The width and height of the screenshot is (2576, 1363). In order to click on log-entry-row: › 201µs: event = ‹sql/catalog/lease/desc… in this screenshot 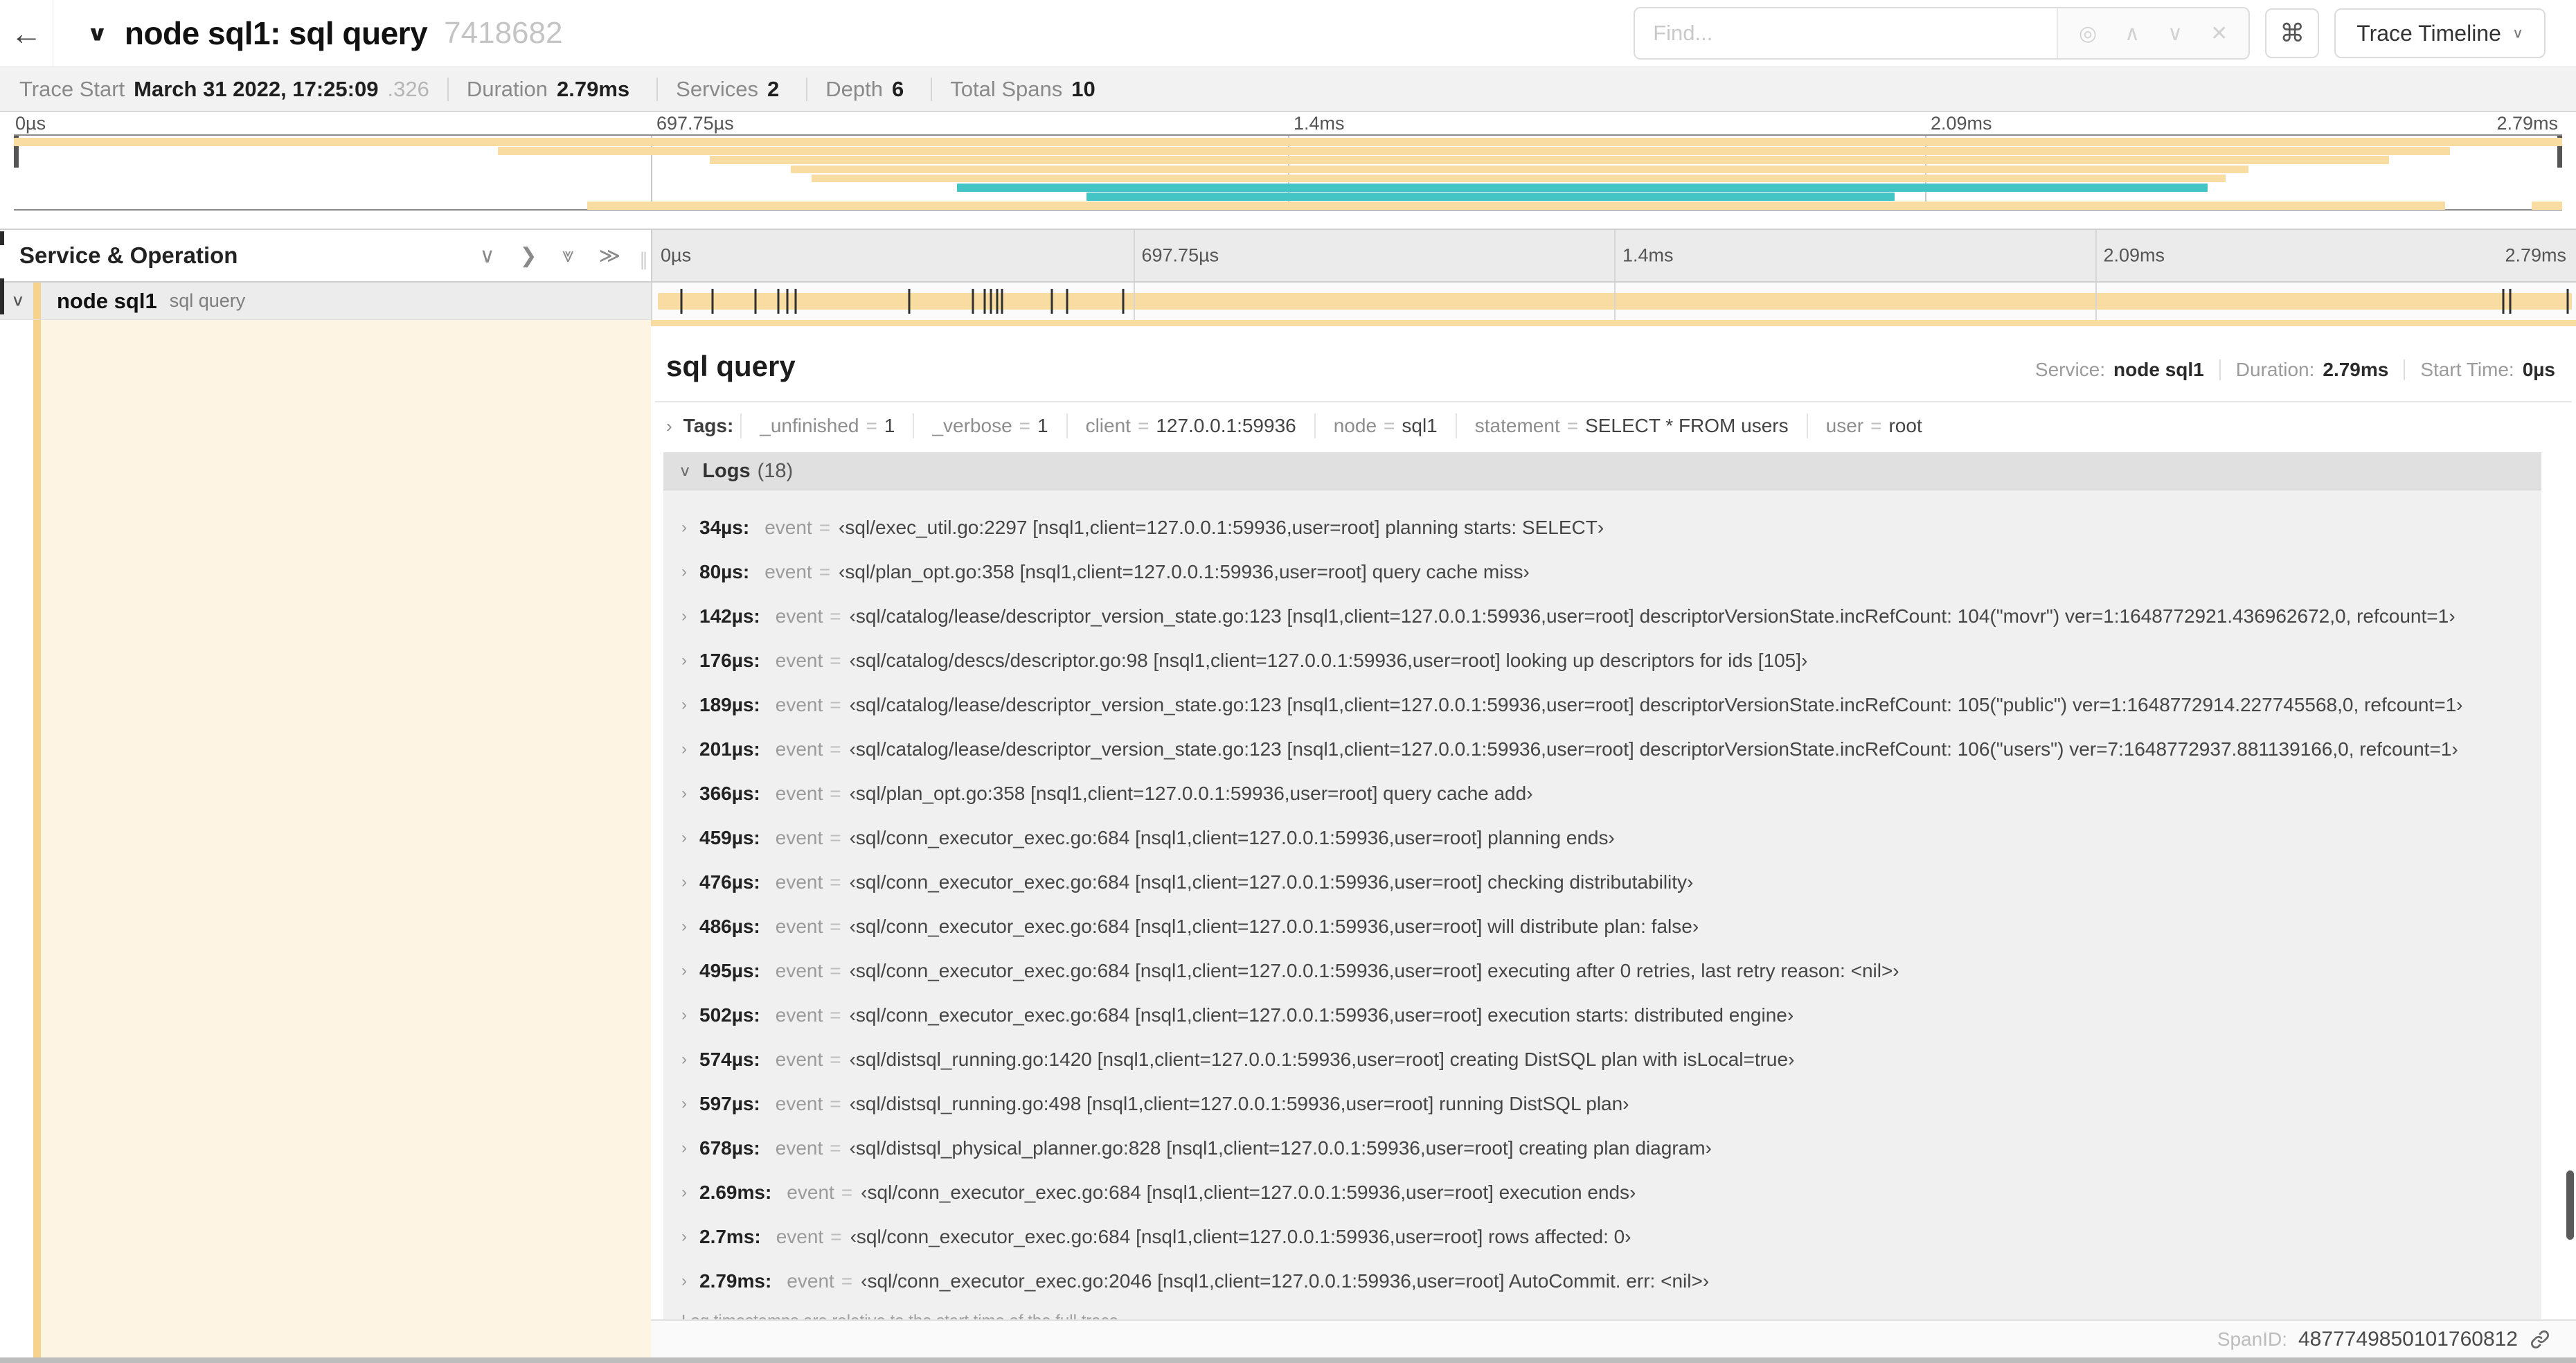, I will do `click(1602, 750)`.